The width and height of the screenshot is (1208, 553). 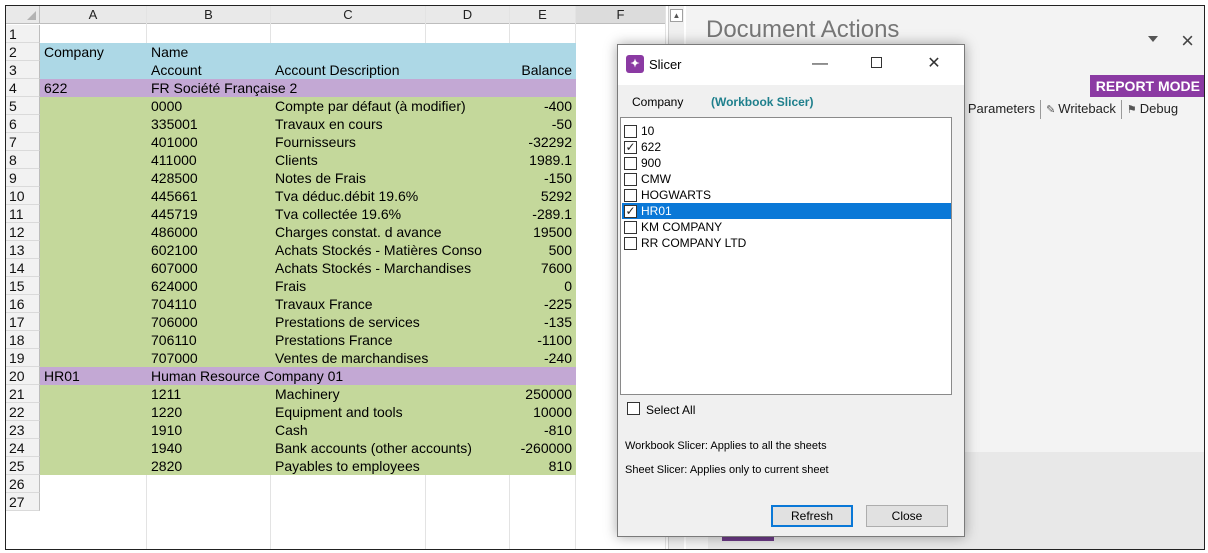 What do you see at coordinates (543, 196) in the screenshot?
I see `cell-balance: 5292` at bounding box center [543, 196].